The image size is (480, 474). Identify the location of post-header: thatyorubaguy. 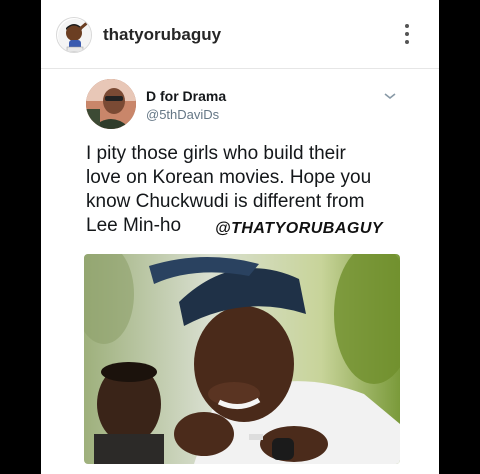
(240, 34).